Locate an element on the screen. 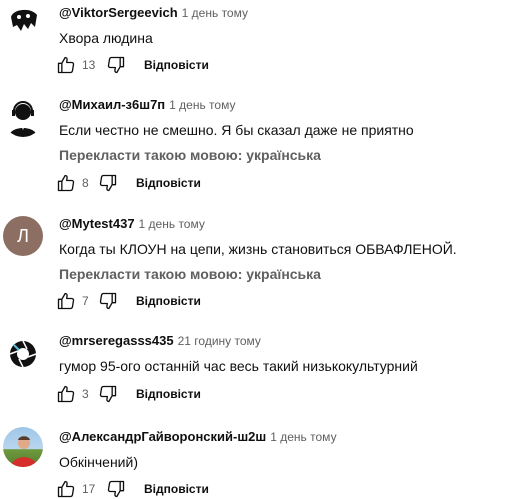 The height and width of the screenshot is (499, 524). aperture-avatar is located at coordinates (23, 354).